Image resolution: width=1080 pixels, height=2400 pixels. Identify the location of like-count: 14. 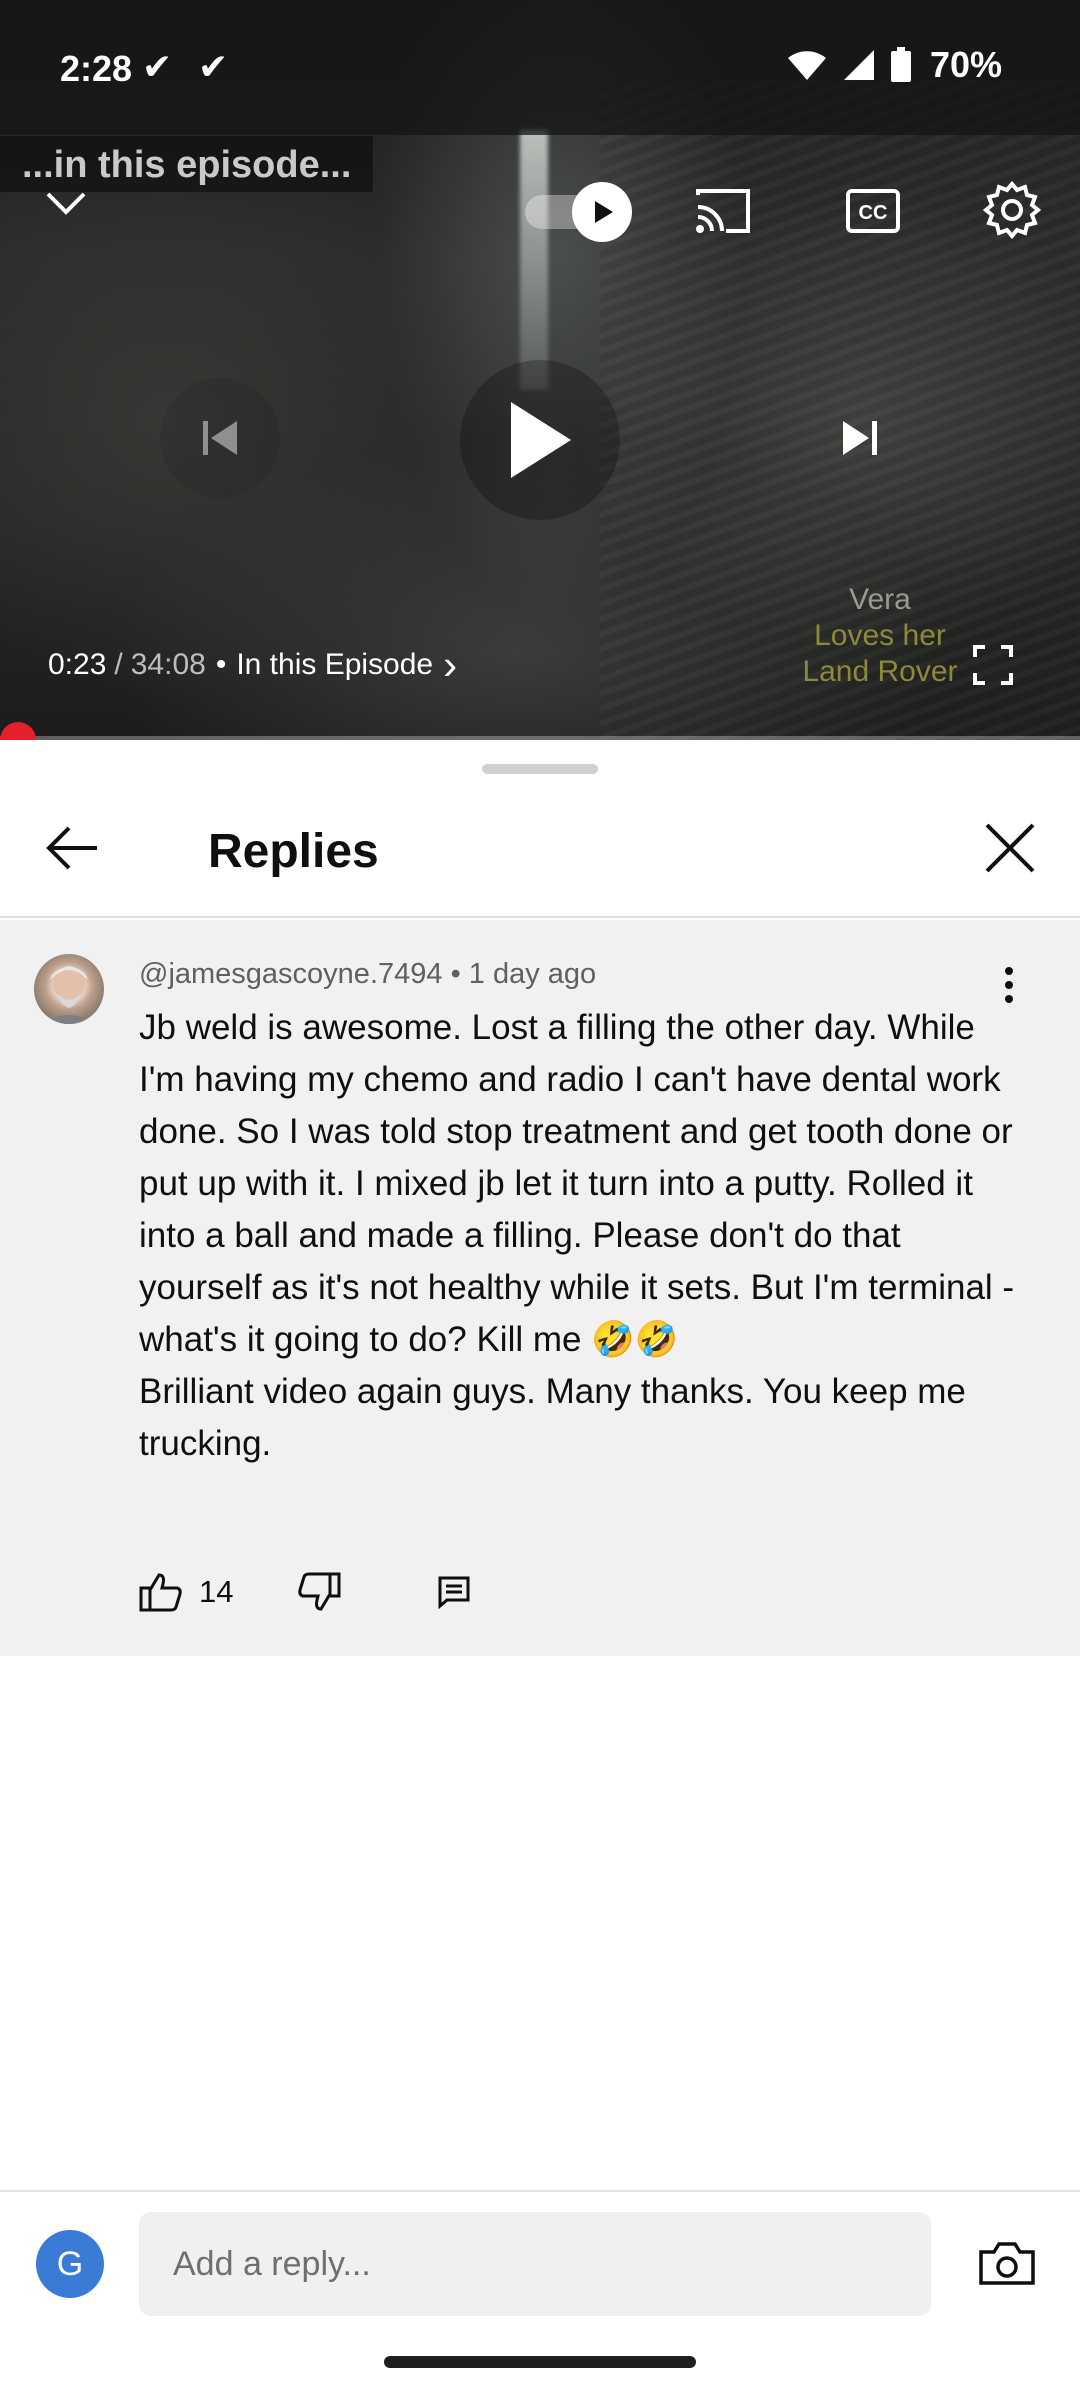
(216, 1591).